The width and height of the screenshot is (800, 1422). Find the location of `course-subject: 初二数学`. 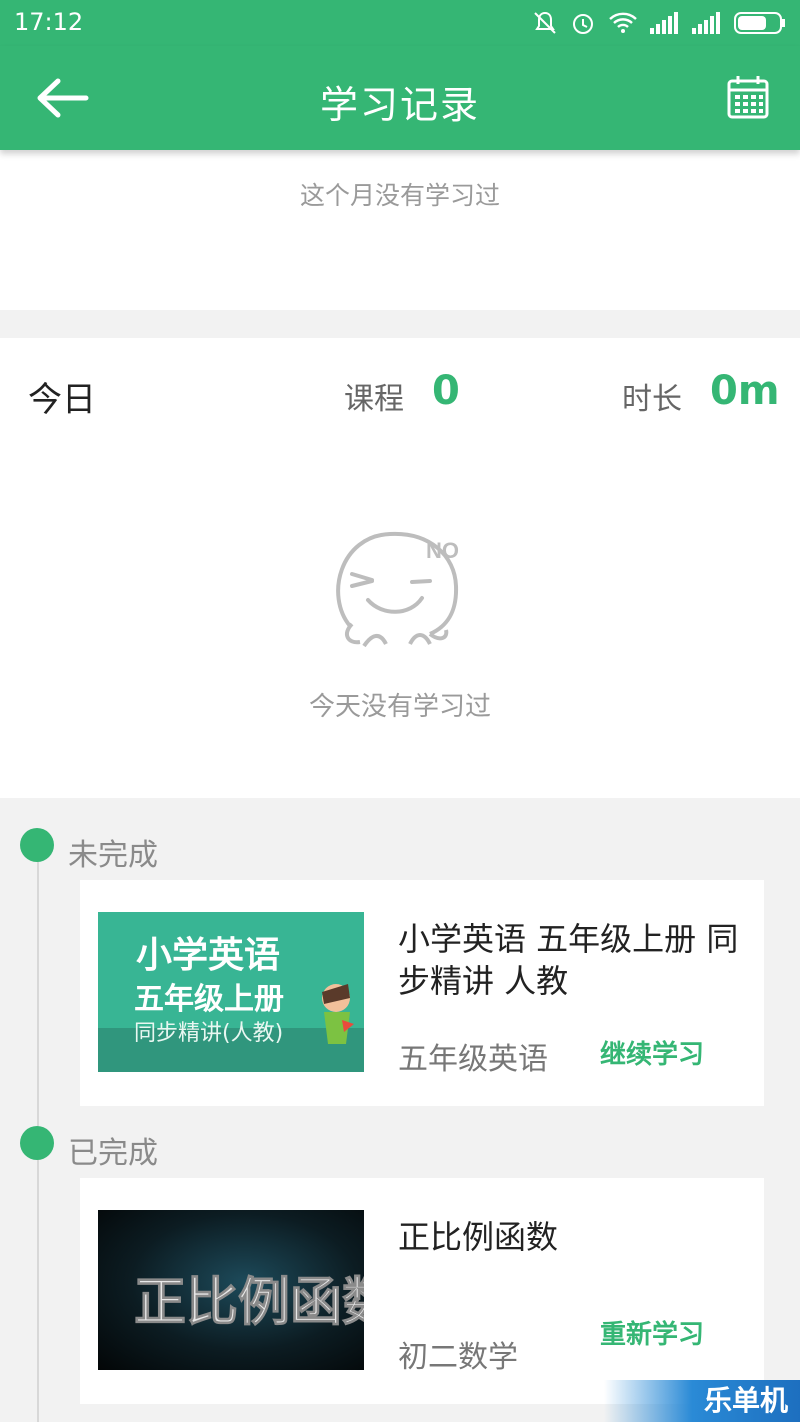

course-subject: 初二数学 is located at coordinates (458, 1357).